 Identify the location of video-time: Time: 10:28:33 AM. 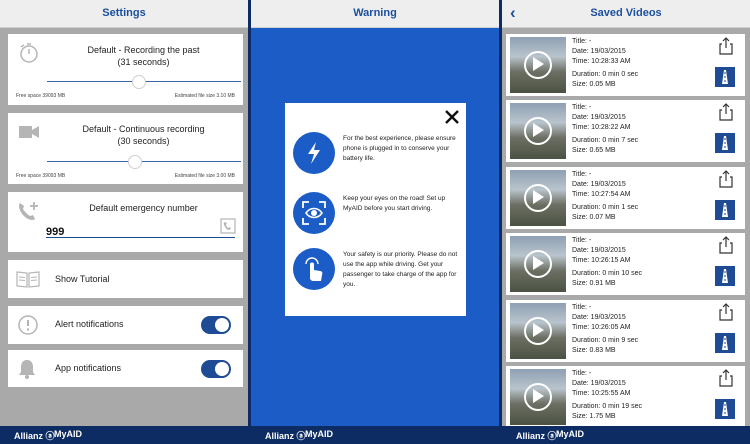
(601, 61).